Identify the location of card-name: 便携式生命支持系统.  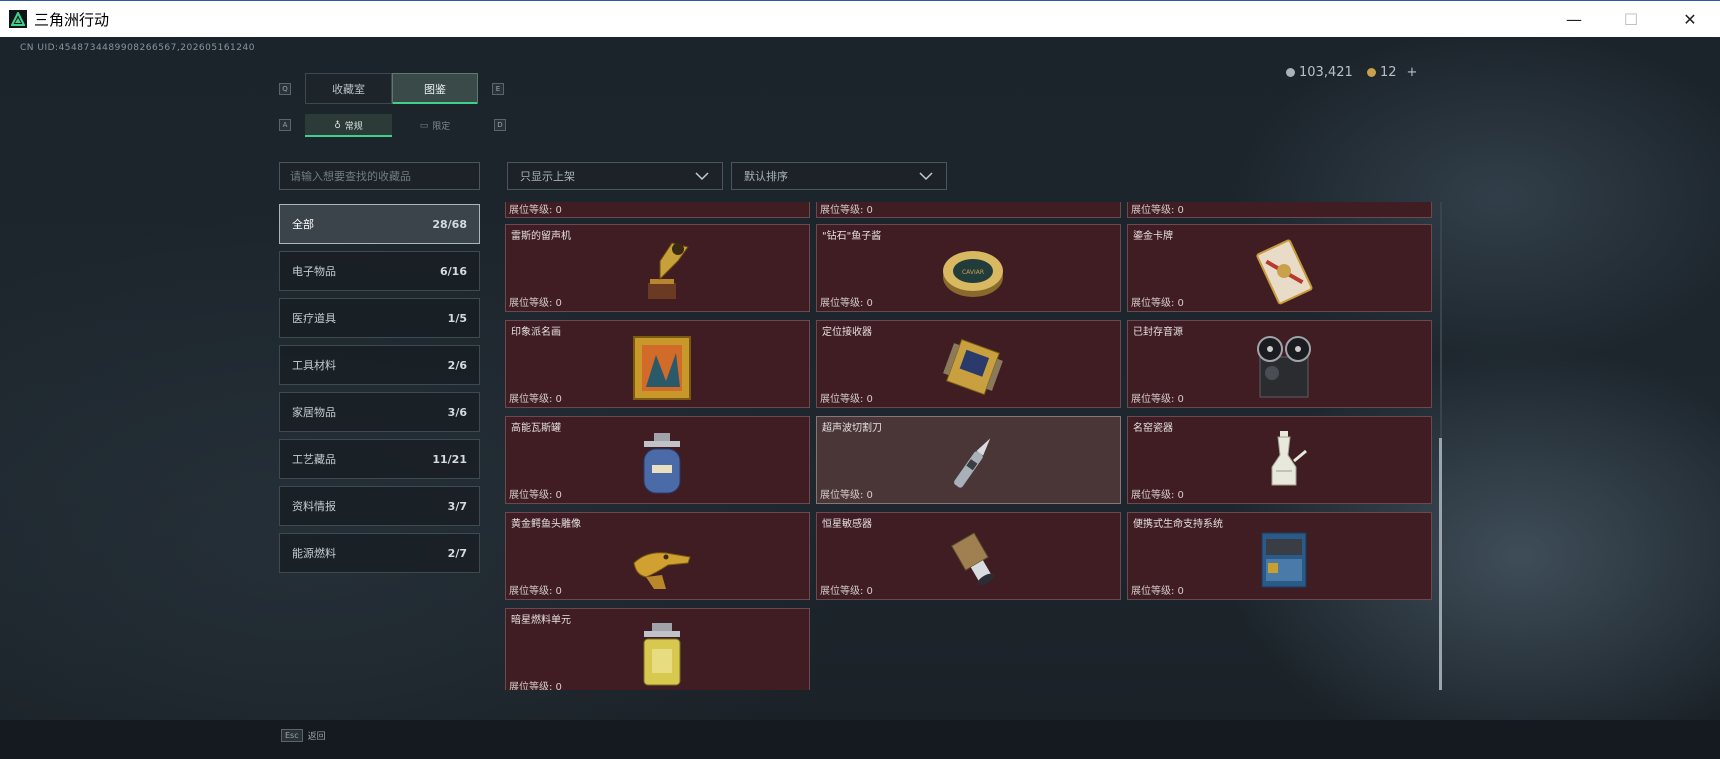
(1178, 524).